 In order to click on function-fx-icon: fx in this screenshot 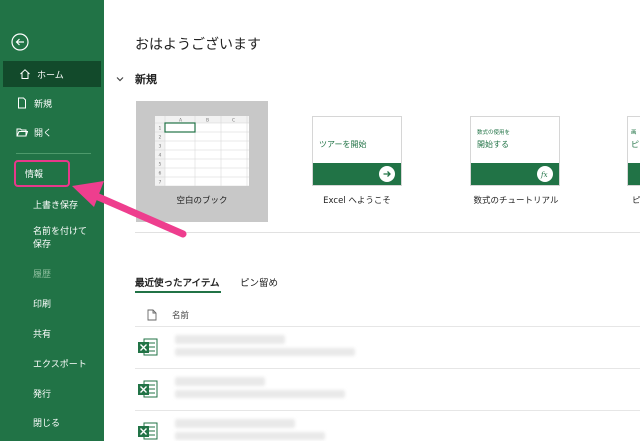, I will do `click(545, 174)`.